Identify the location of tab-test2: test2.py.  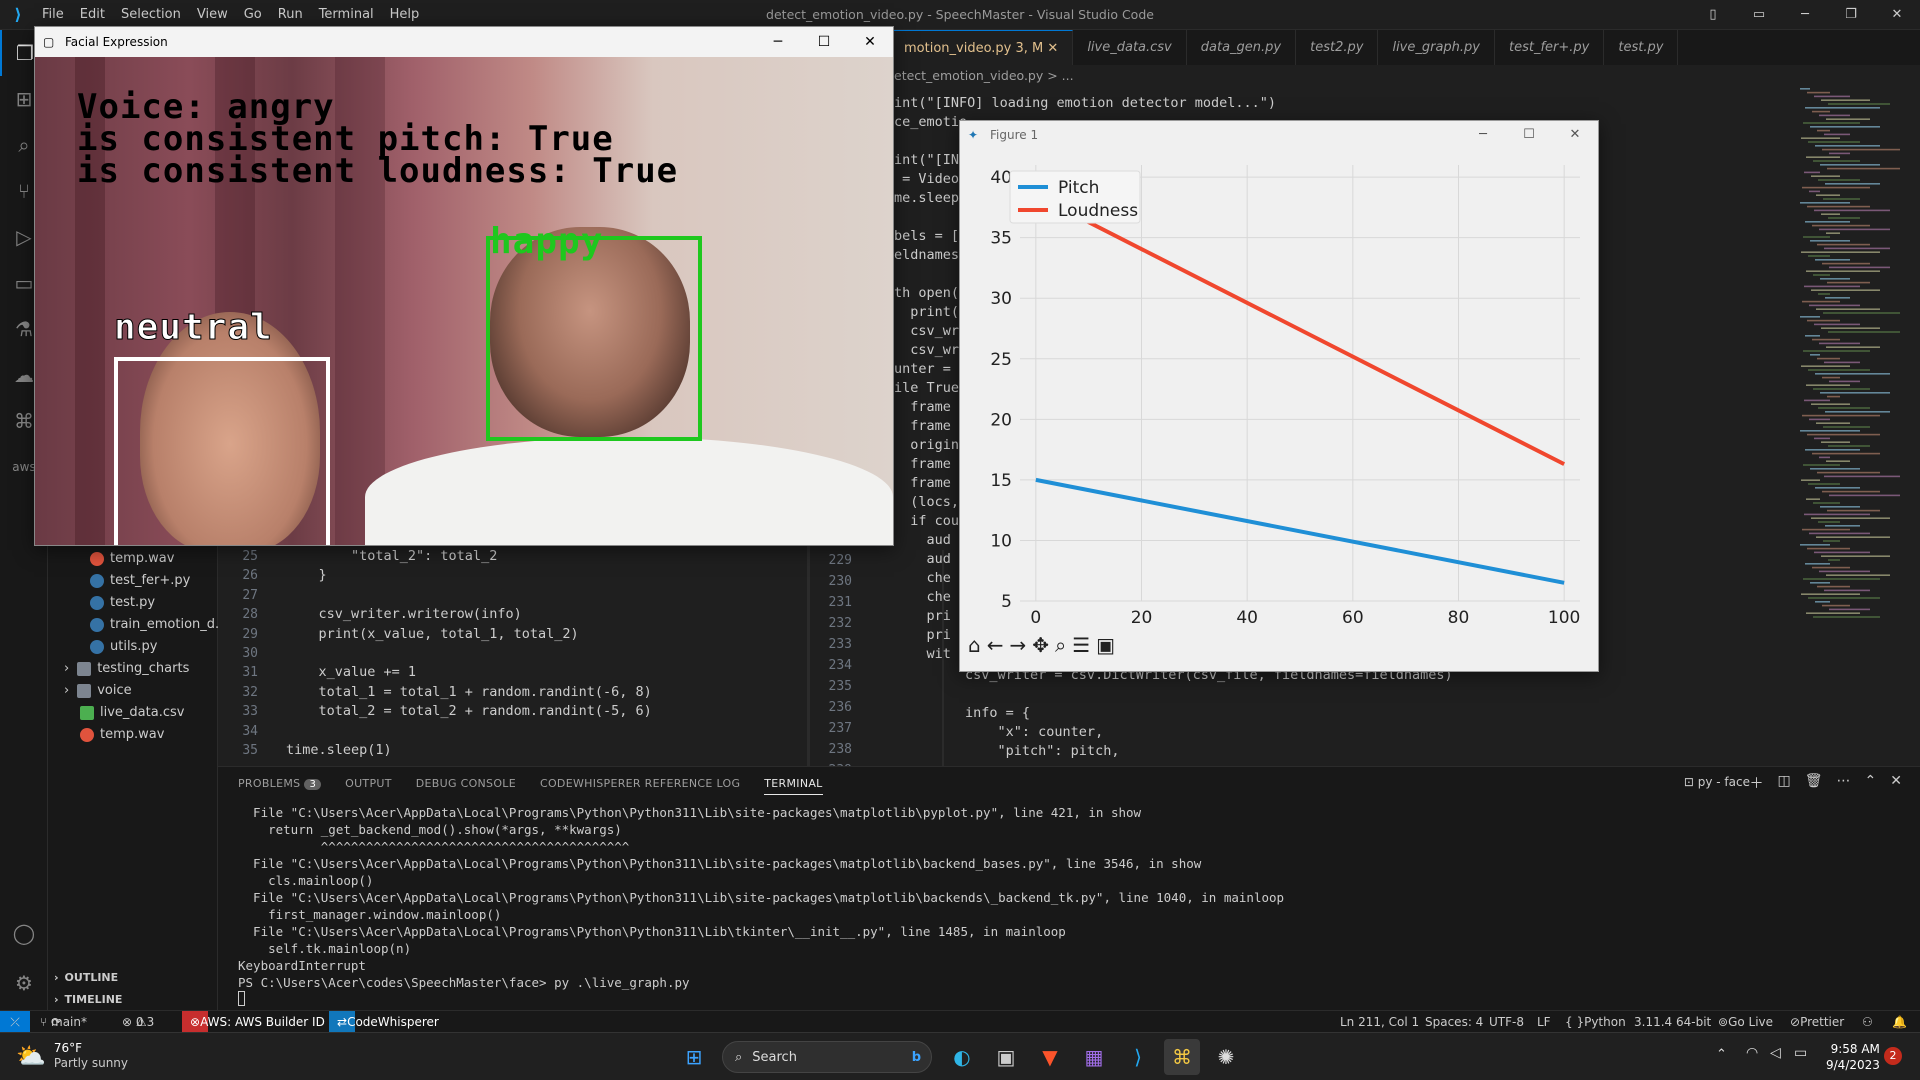
(1337, 47).